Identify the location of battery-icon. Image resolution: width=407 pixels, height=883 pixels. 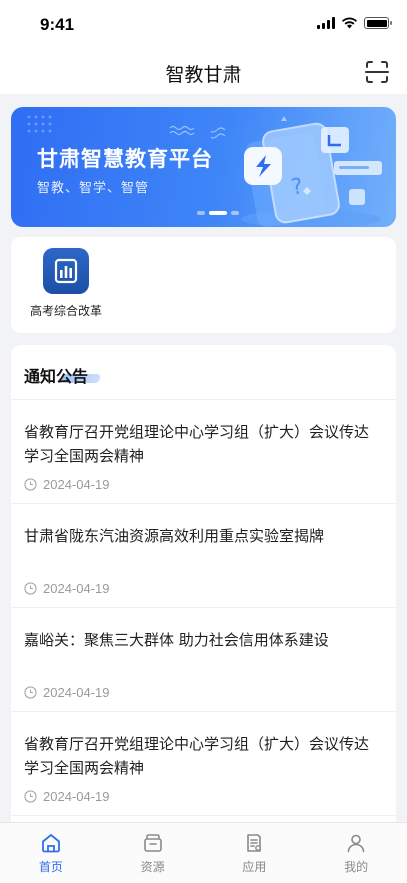
(378, 23).